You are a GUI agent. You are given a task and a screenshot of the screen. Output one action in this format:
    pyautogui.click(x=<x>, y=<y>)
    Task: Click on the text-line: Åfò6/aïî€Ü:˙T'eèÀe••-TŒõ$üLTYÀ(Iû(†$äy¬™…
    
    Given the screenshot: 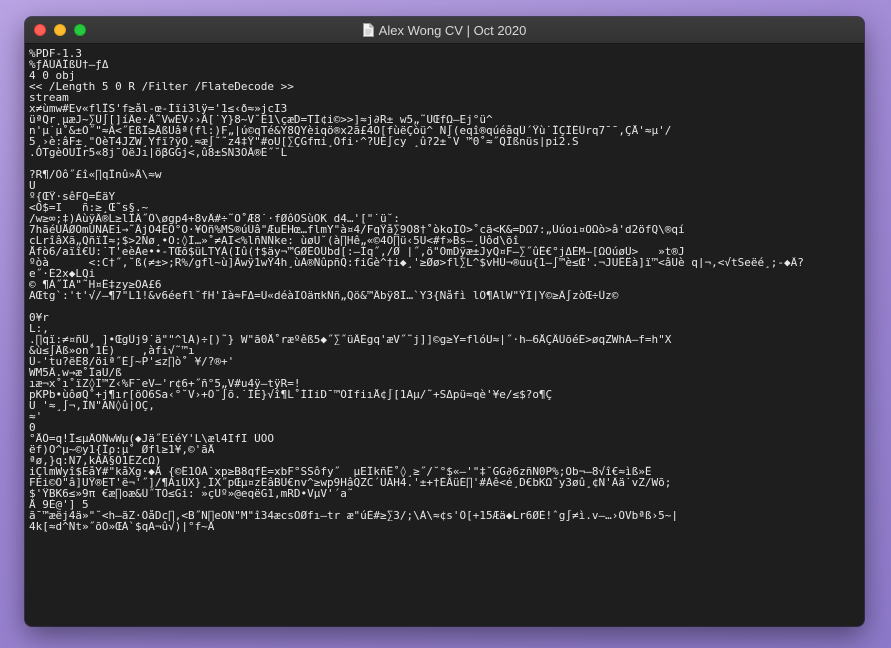 What is the action you would take?
    pyautogui.click(x=446, y=251)
    